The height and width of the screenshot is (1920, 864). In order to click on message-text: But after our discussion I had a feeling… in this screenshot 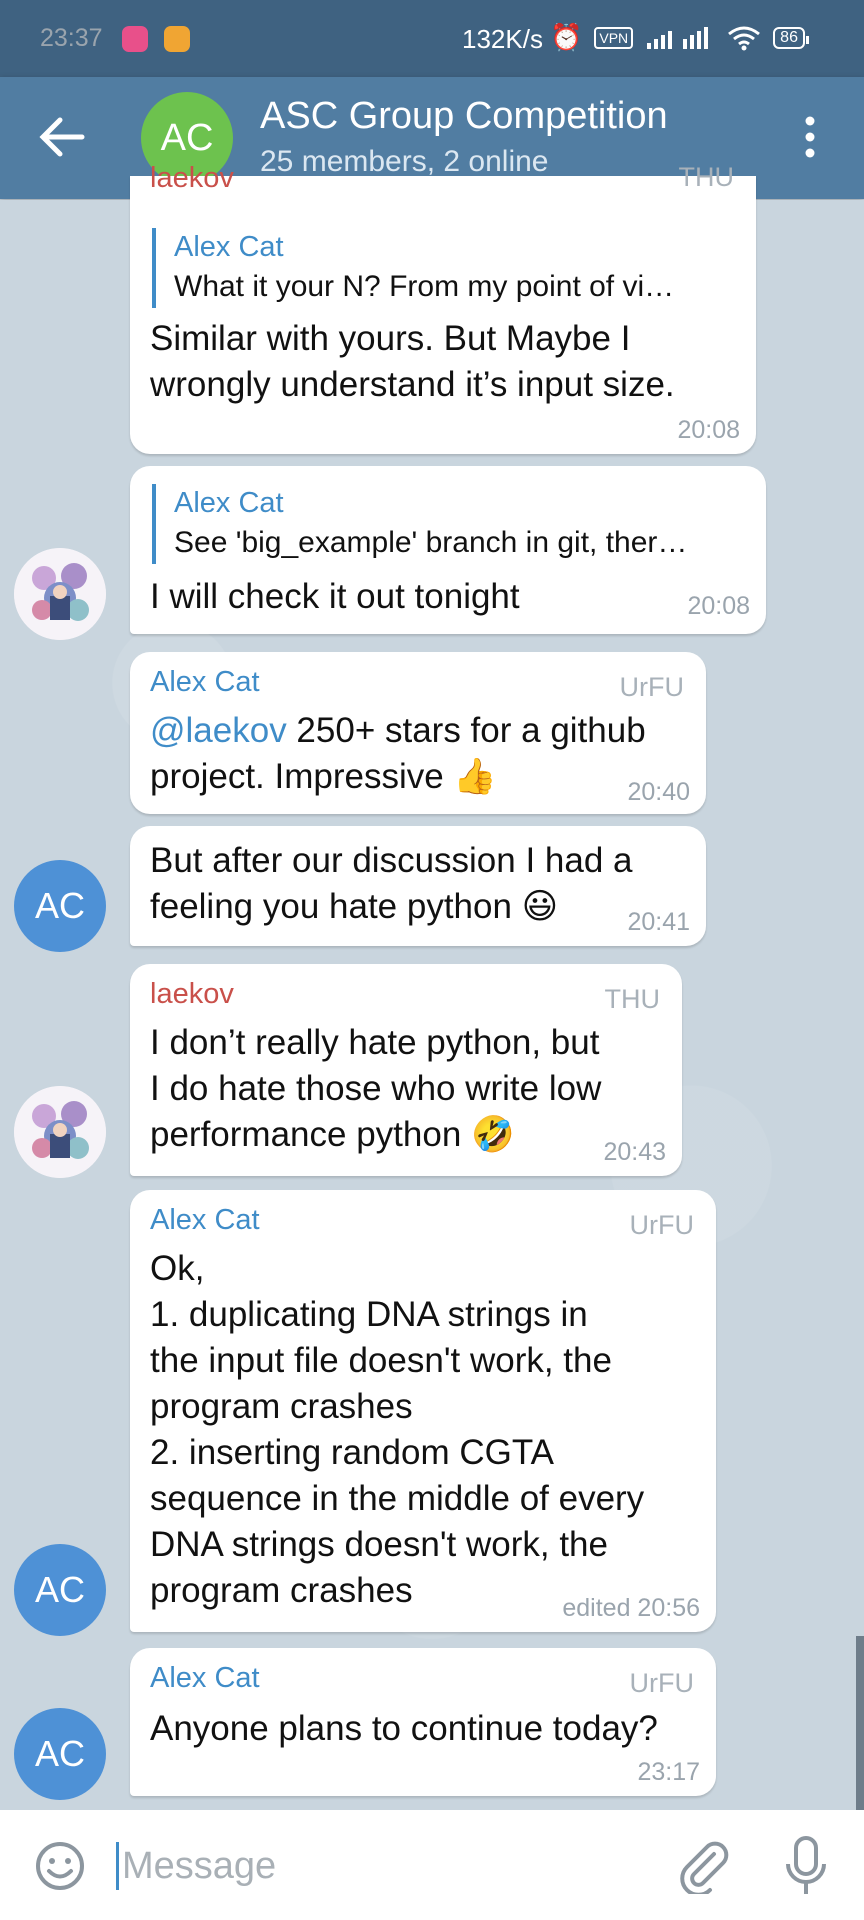, I will do `click(391, 883)`.